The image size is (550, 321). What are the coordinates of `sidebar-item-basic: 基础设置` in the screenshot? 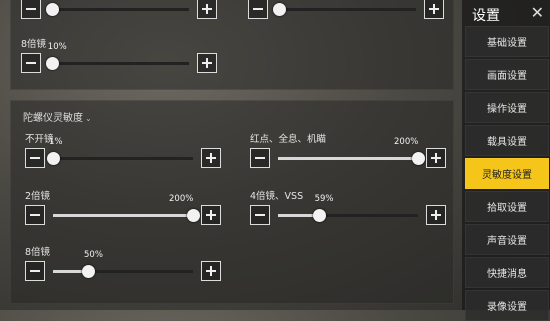 It's located at (507, 41).